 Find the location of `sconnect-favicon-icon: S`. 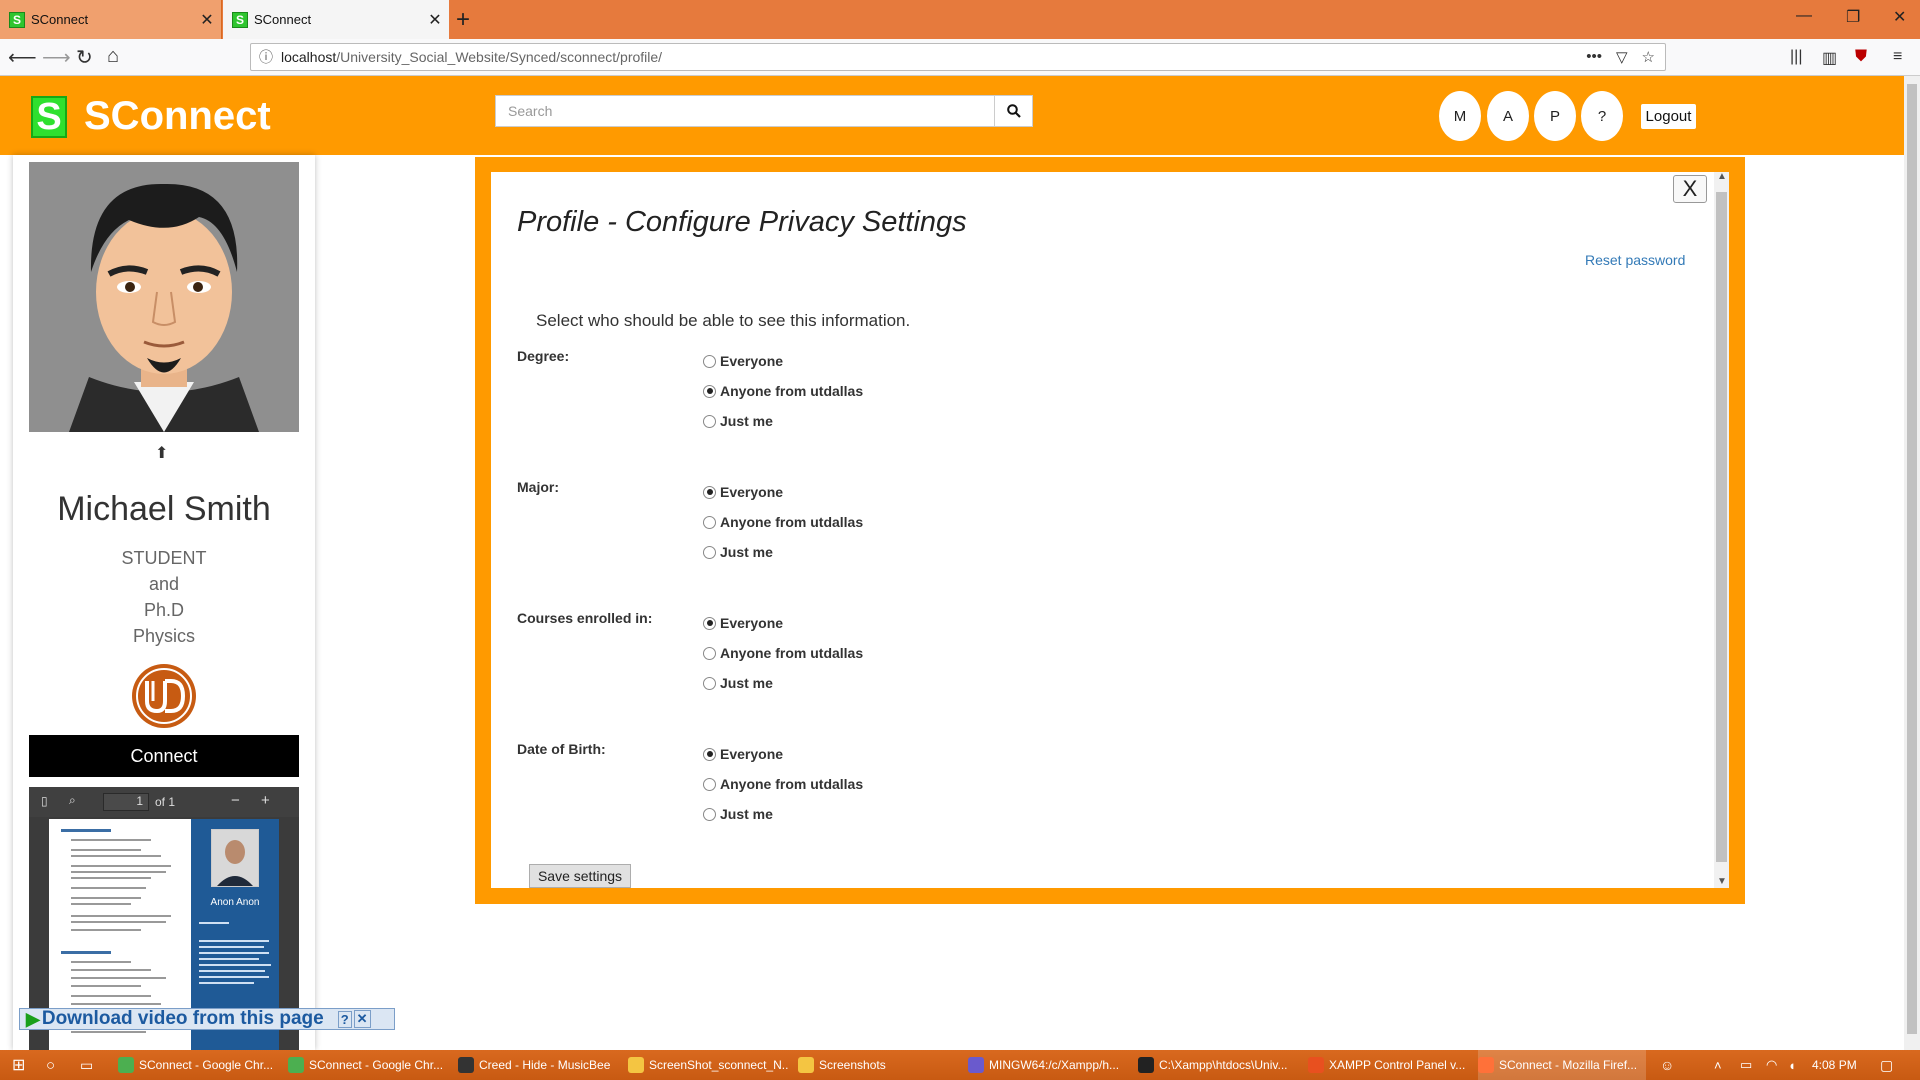

sconnect-favicon-icon: S is located at coordinates (240, 19).